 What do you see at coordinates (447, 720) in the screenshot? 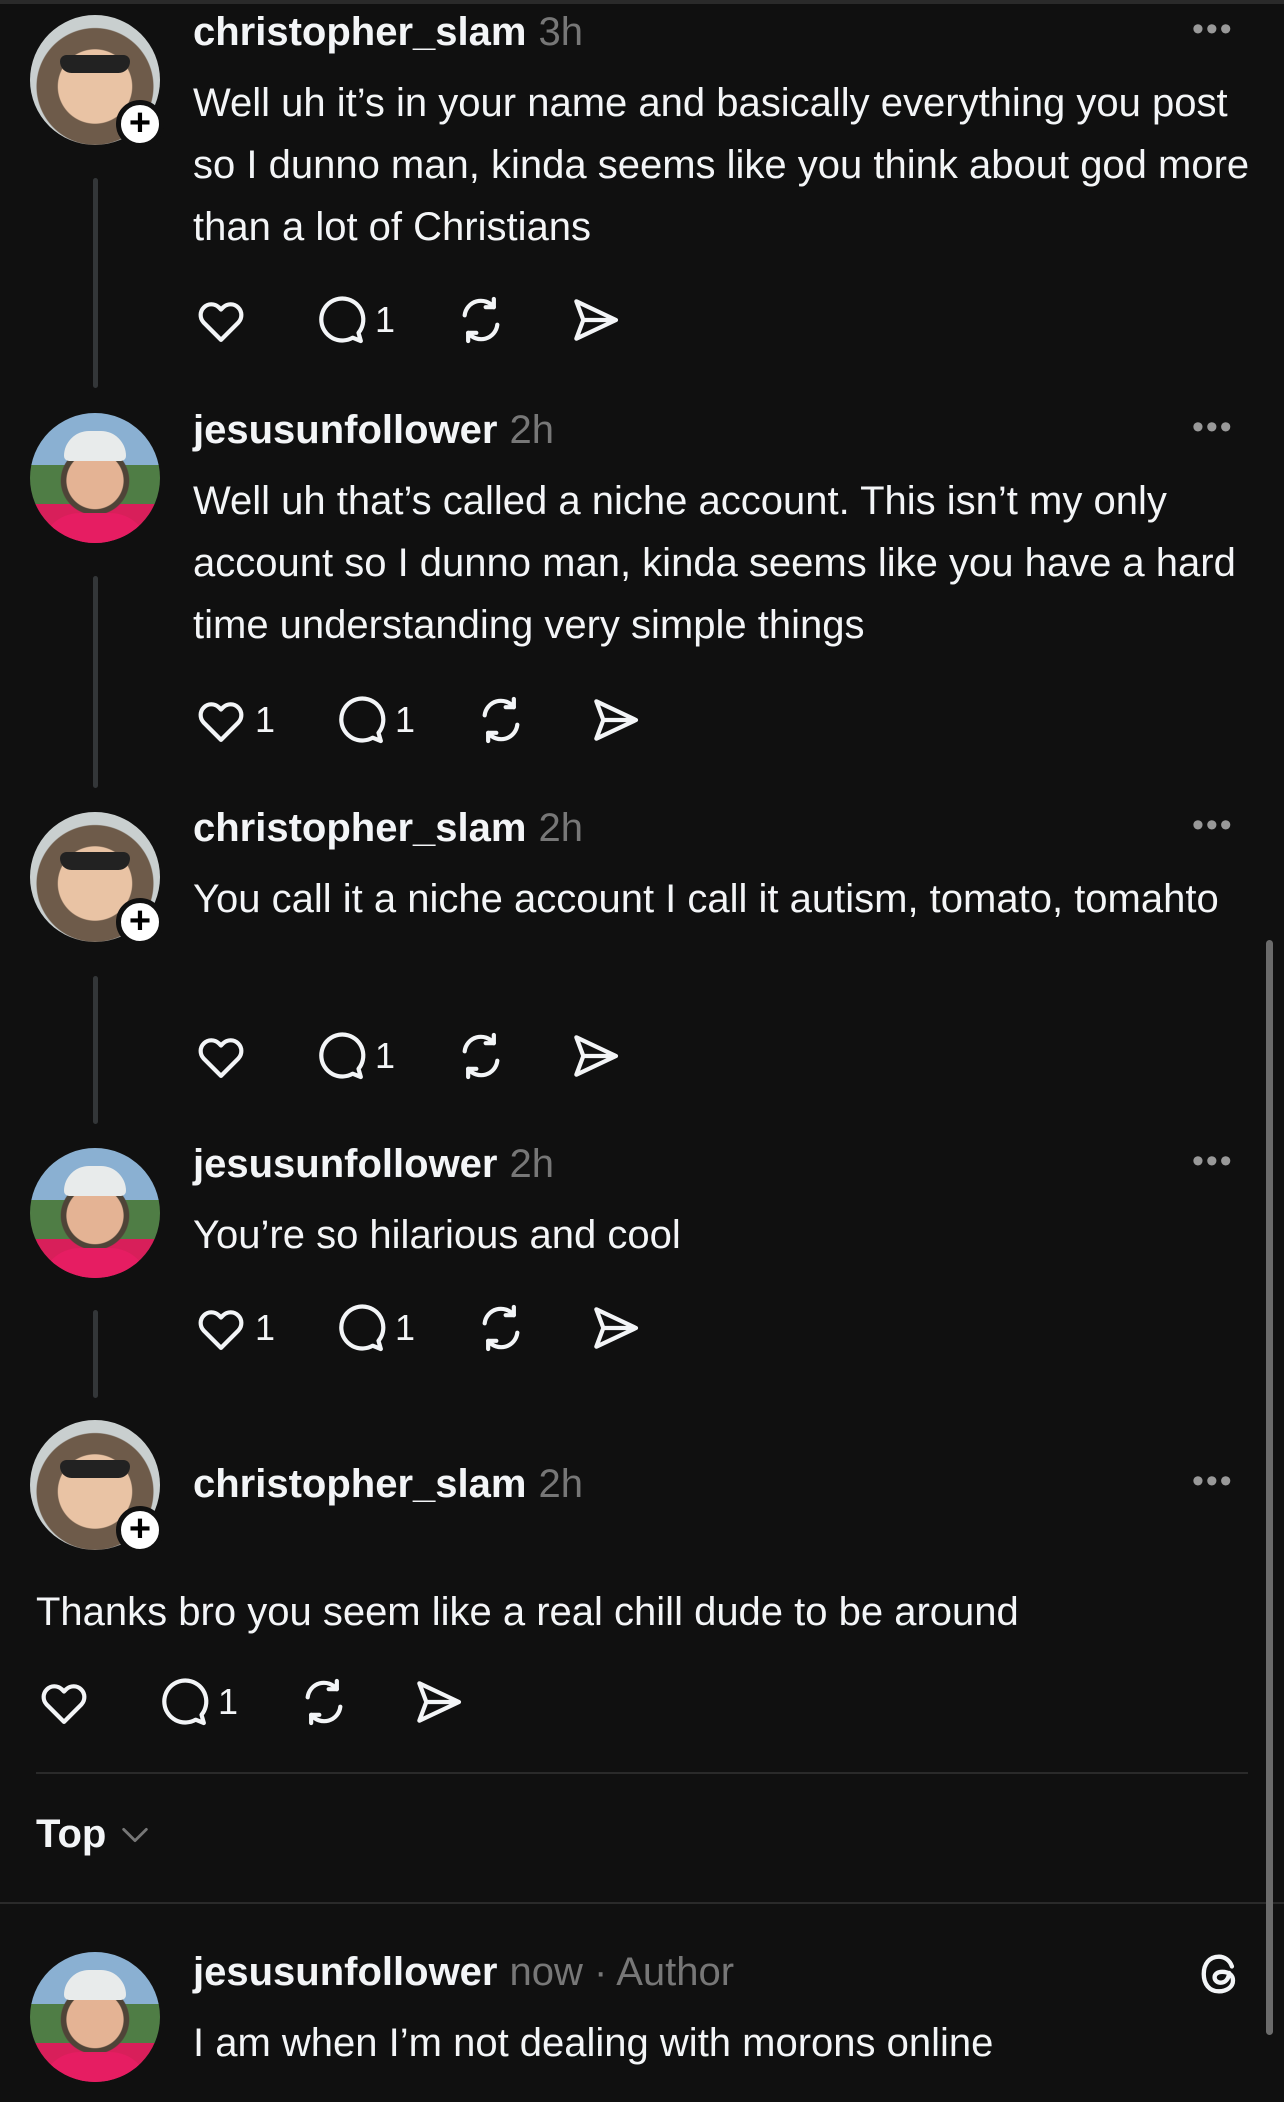
I see `action-bar: 1 1` at bounding box center [447, 720].